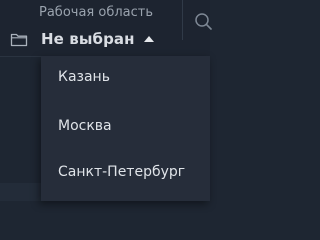  I want to click on workspace-value: Не выбран, so click(88, 39).